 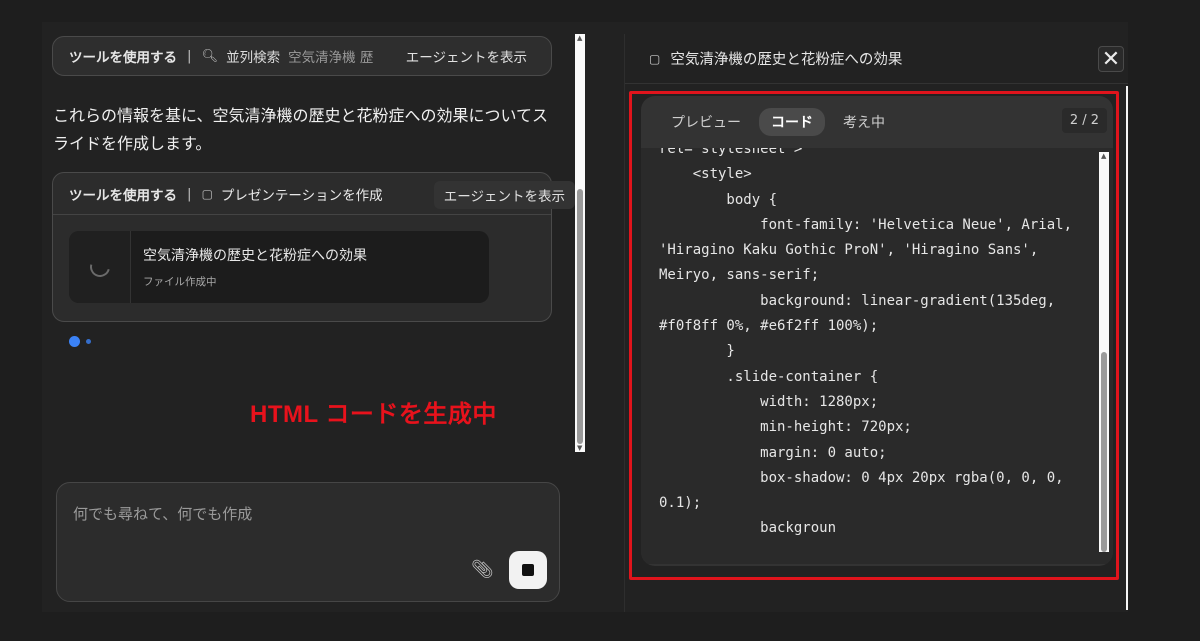 What do you see at coordinates (162, 513) in the screenshot?
I see `composer-input: 何でも尋ねて、何でも作成` at bounding box center [162, 513].